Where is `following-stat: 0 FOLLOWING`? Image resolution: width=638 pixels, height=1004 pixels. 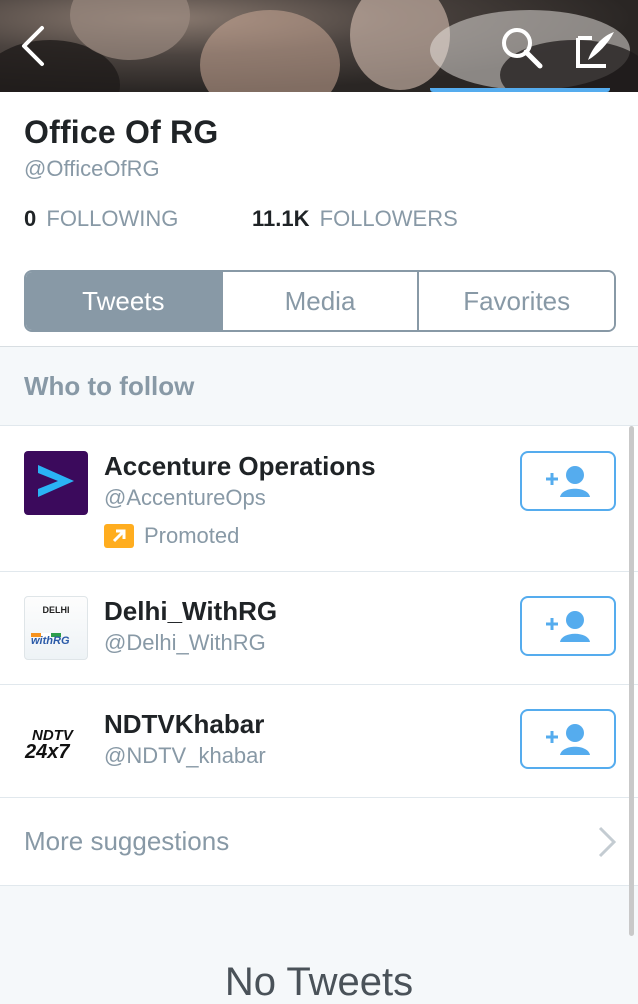 following-stat: 0 FOLLOWING is located at coordinates (101, 219).